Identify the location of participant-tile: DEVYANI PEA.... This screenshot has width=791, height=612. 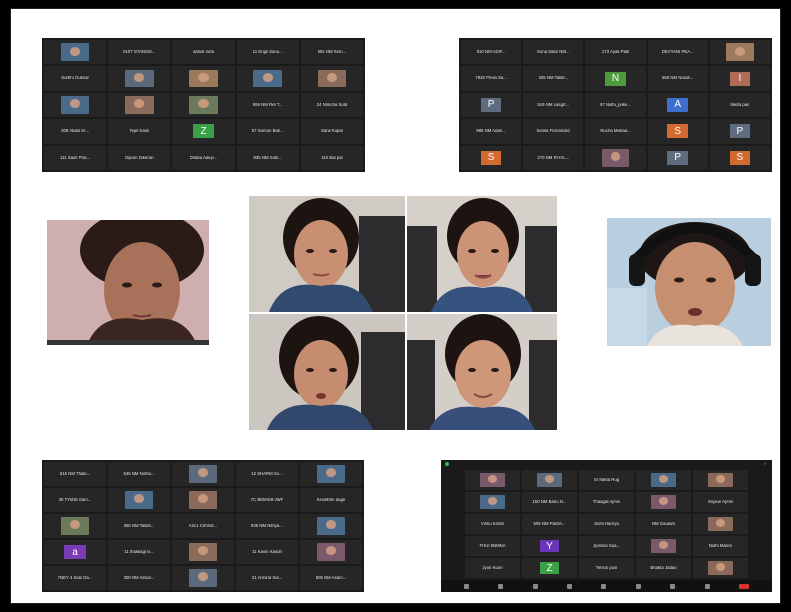
(677, 52).